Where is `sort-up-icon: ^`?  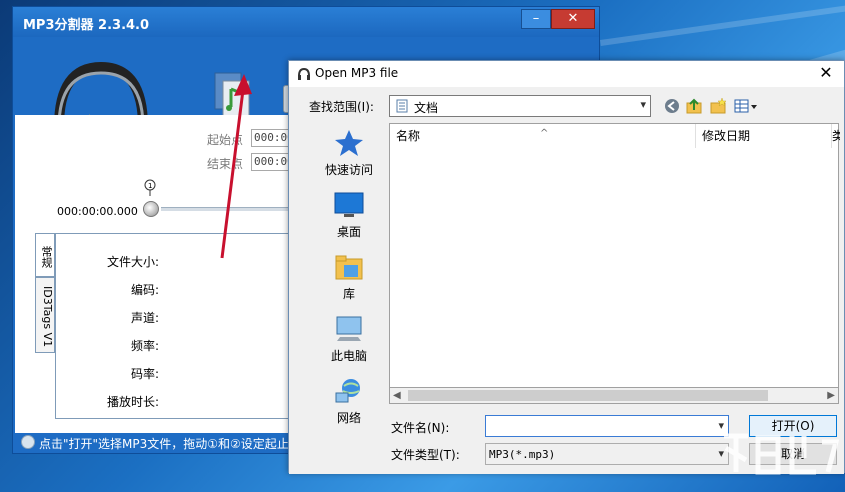
sort-up-icon: ^ is located at coordinates (544, 133).